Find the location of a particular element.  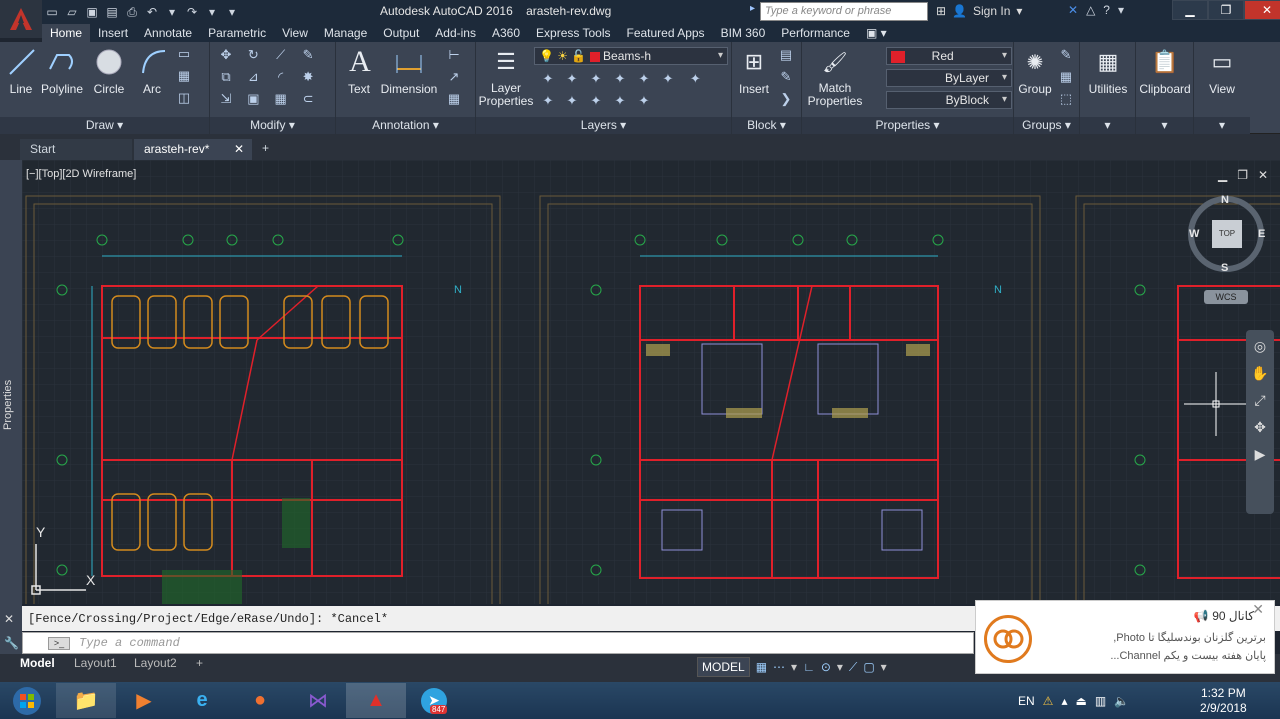

tab-annotate: Annotate is located at coordinates (168, 33).